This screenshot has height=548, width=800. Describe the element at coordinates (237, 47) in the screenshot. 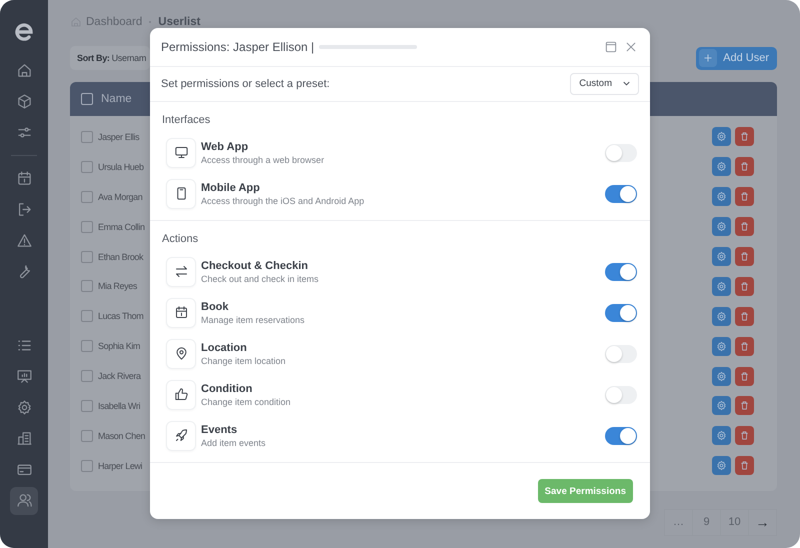

I see `dialog-title: Permissions: Jasper Ellison |` at that location.